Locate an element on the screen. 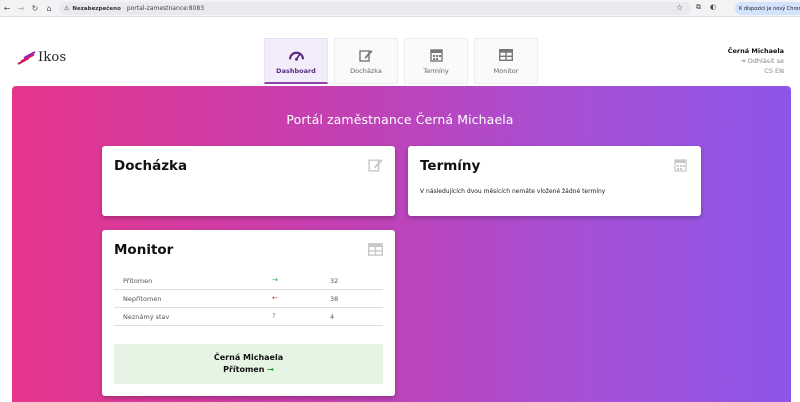 Image resolution: width=800 pixels, height=402 pixels. warning-icon: ⚠ is located at coordinates (66, 8).